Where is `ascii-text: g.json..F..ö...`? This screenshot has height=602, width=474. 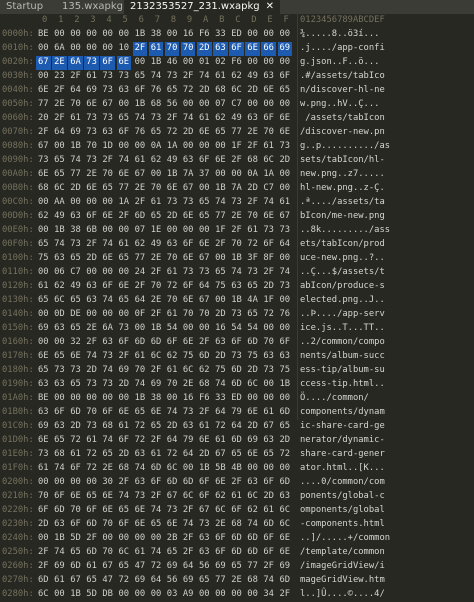
ascii-text: g.json..F..ö... is located at coordinates (339, 63).